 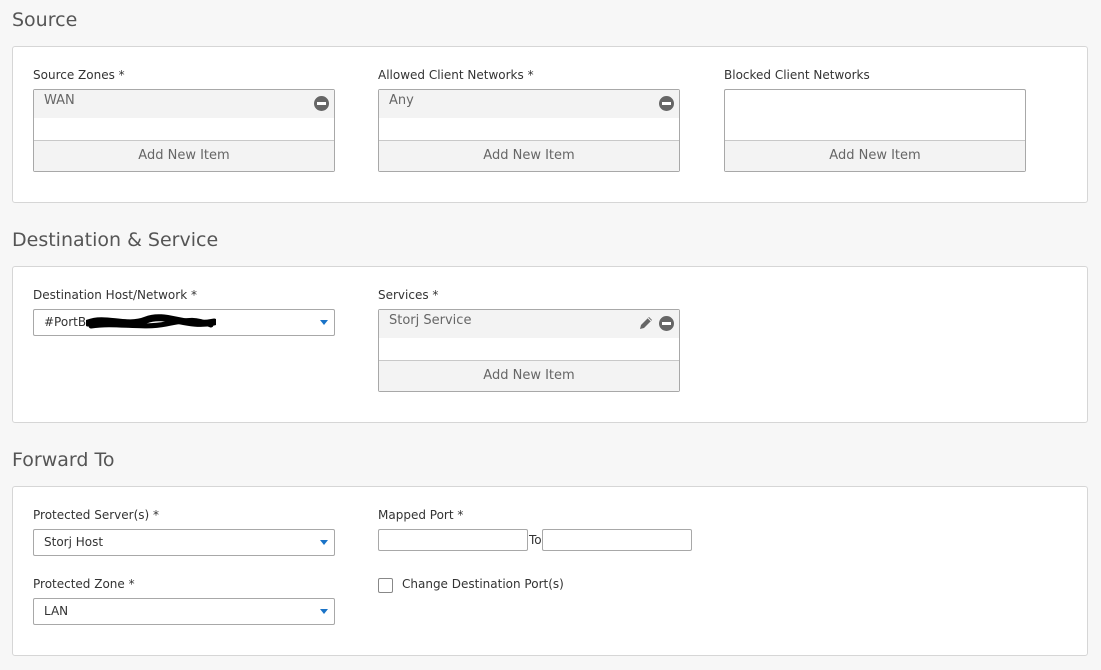 I want to click on protected-servers-value: Storj Host, so click(x=74, y=542).